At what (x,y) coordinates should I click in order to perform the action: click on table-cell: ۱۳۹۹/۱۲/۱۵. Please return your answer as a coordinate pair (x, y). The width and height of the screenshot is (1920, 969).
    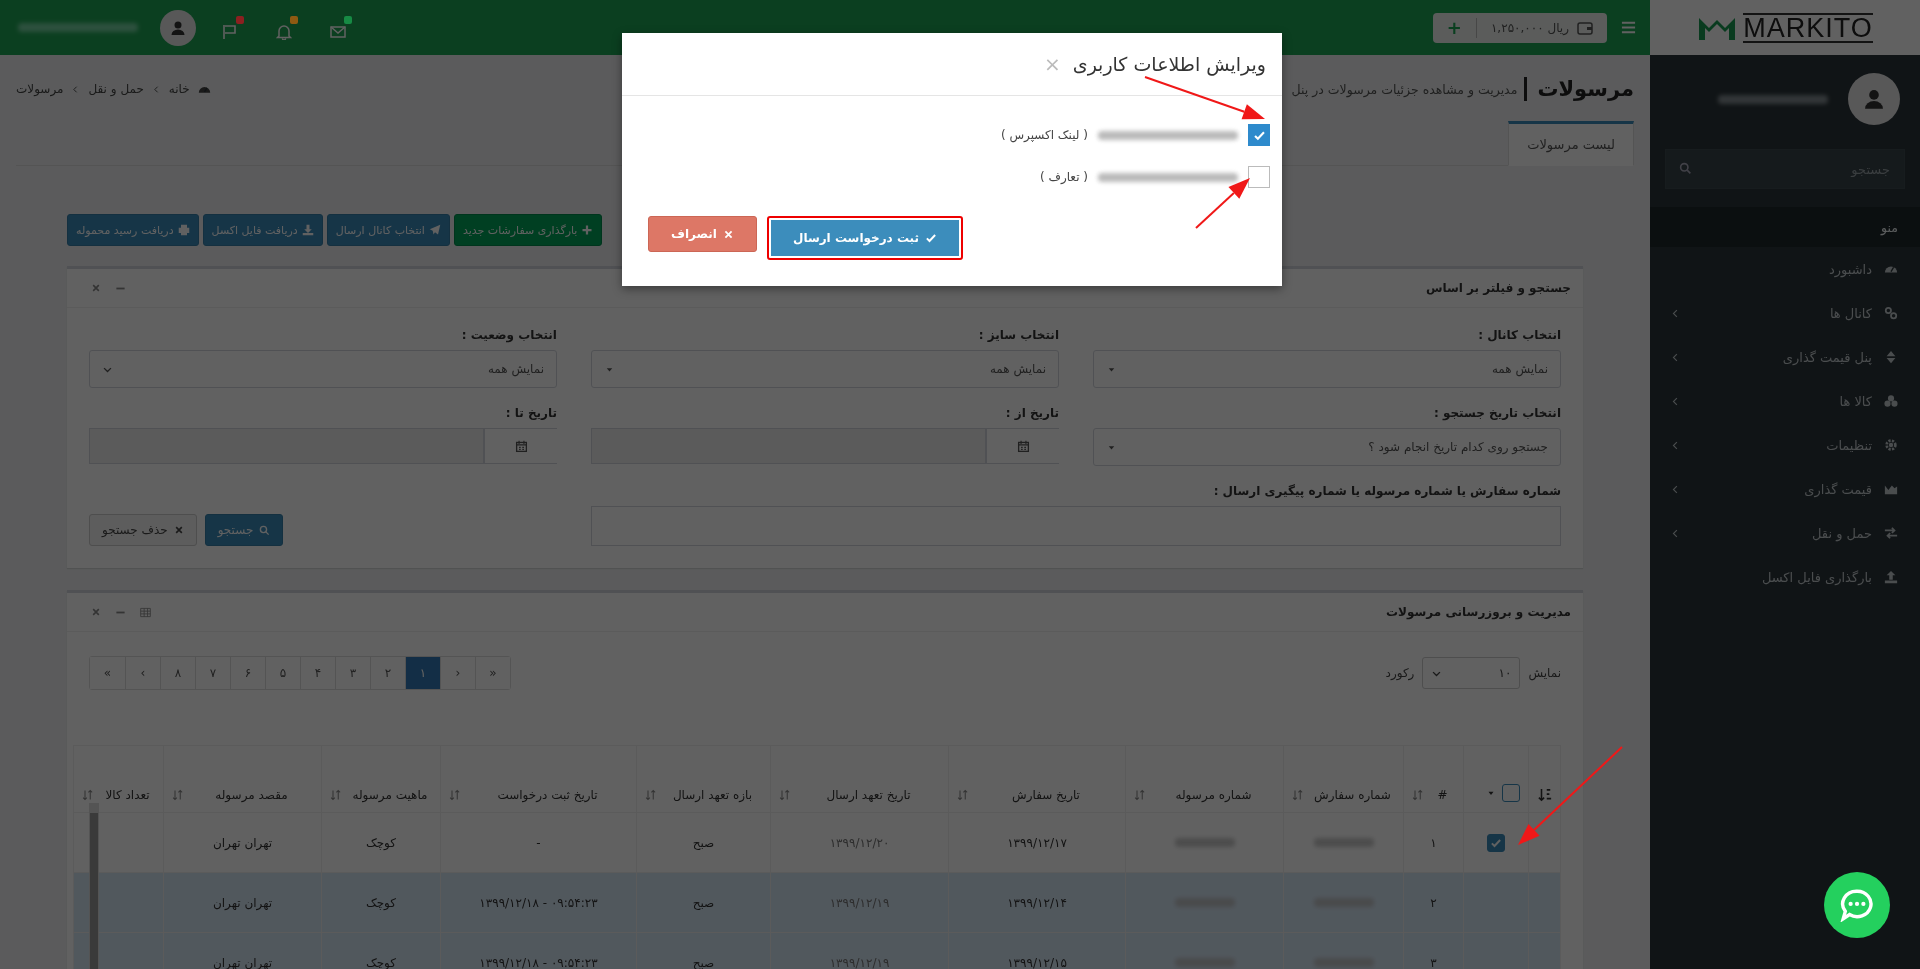
    Looking at the image, I should click on (1037, 962).